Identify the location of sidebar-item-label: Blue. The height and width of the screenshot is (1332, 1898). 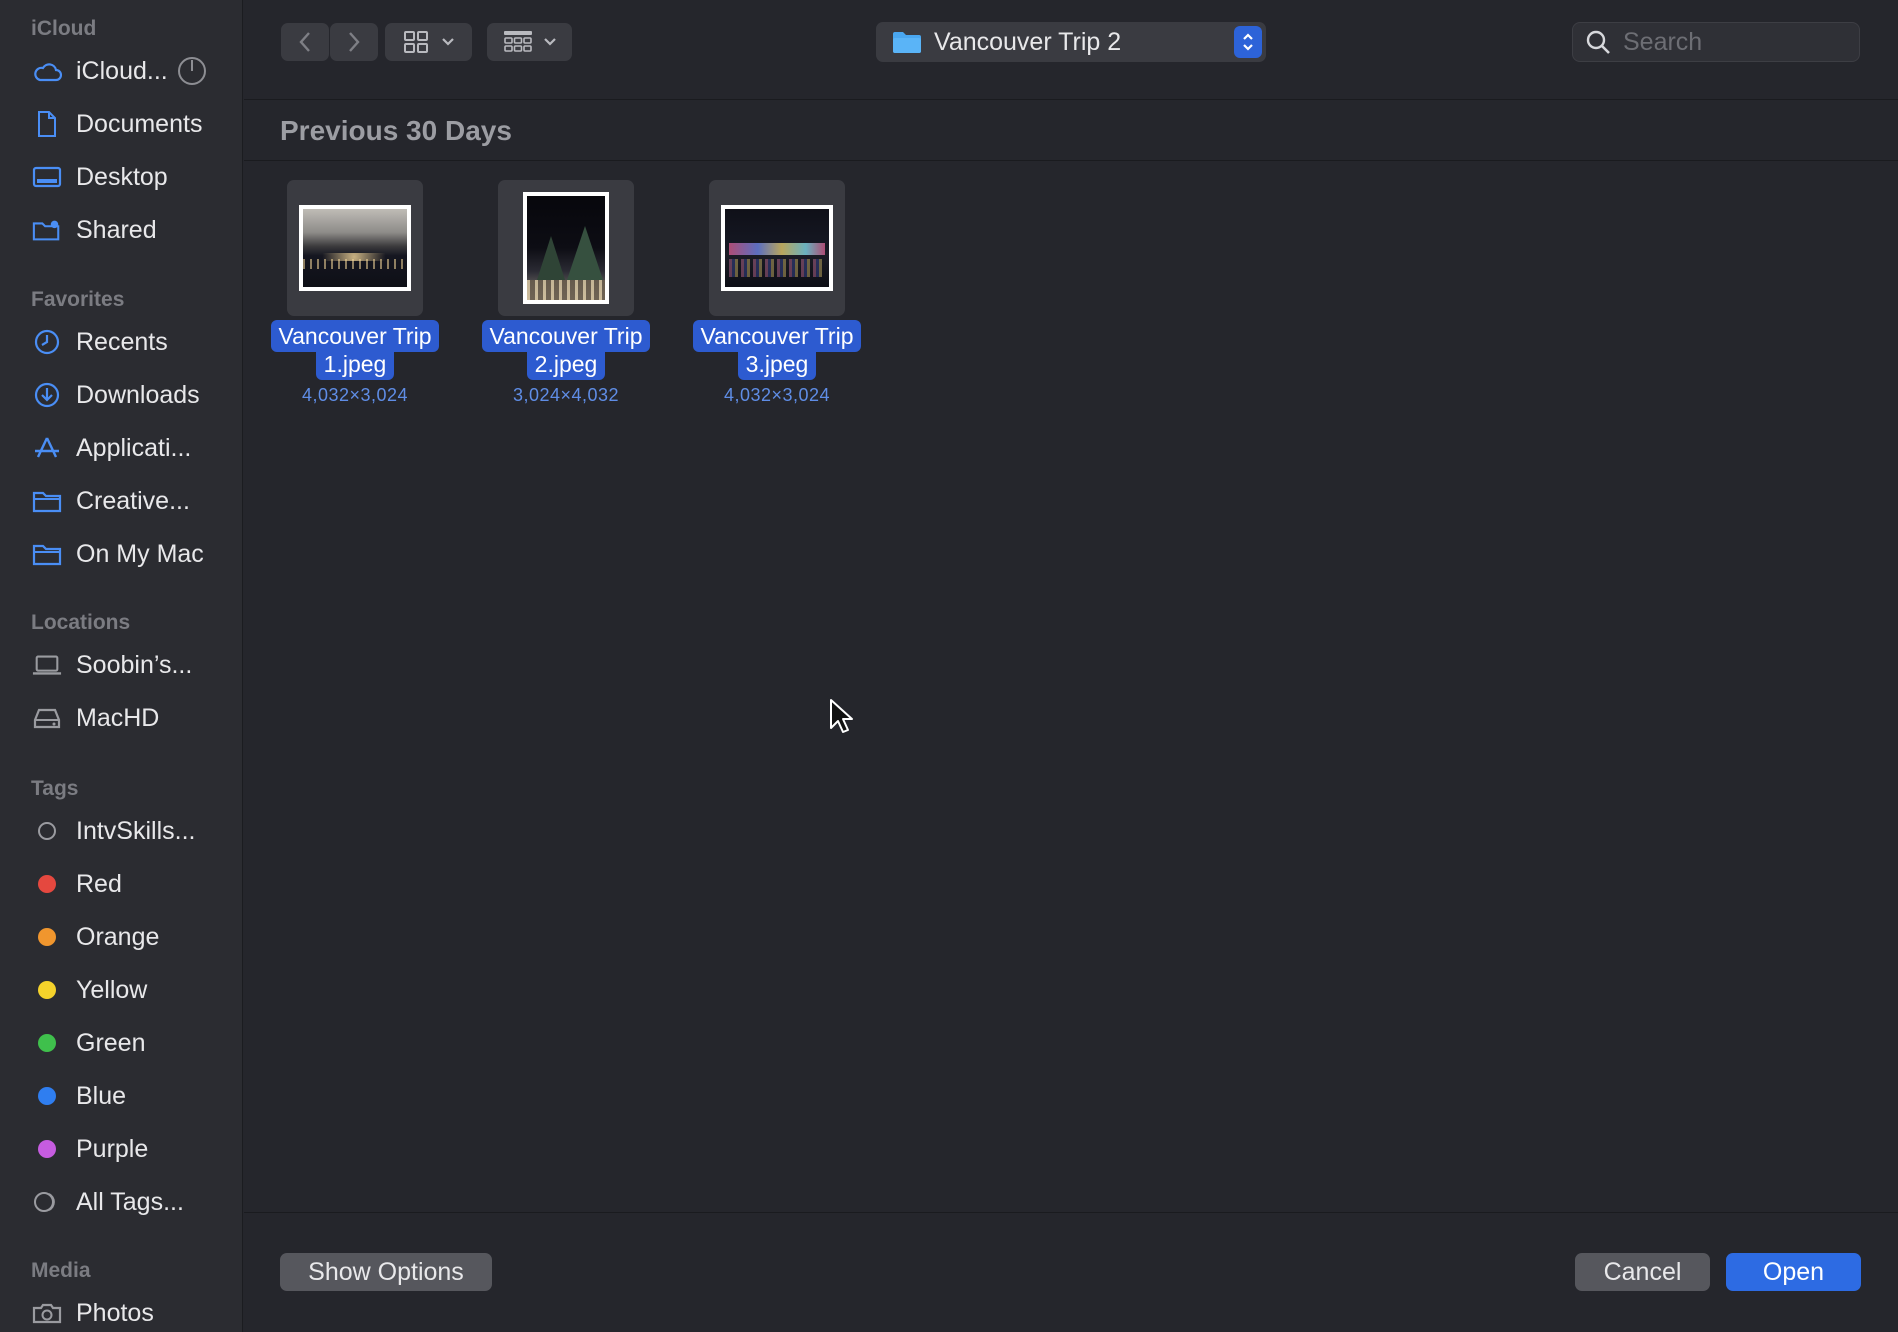
(101, 1095).